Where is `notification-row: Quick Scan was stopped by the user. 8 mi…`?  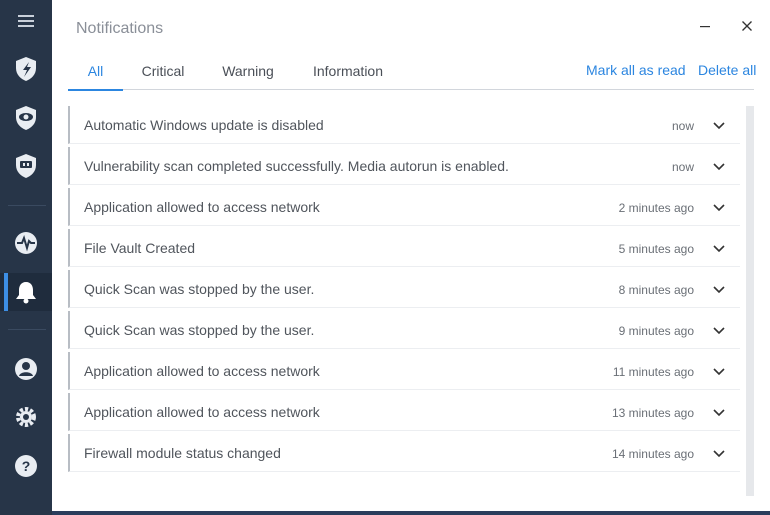
notification-row: Quick Scan was stopped by the user. 8 mi… is located at coordinates (404, 289).